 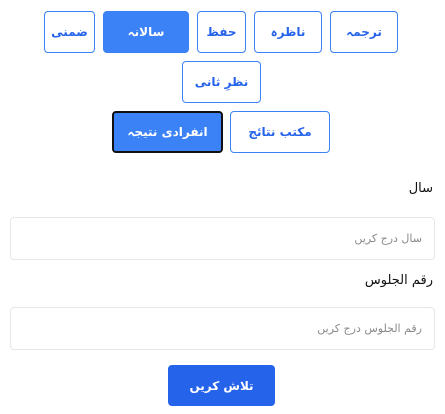 I want to click on tab-infiradi-natija: انفرادی نتیجہ, so click(x=167, y=132).